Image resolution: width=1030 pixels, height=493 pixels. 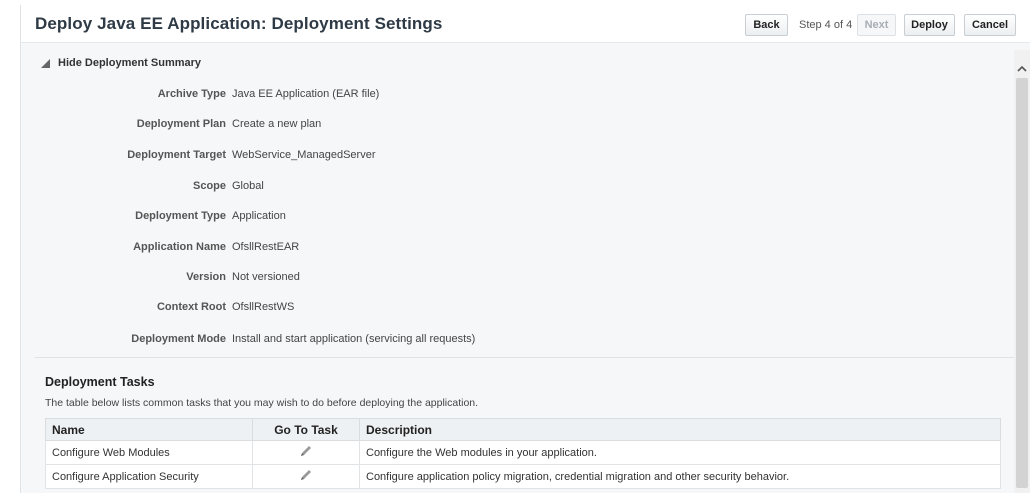 What do you see at coordinates (176, 155) in the screenshot?
I see `summary-label: Deployment Target` at bounding box center [176, 155].